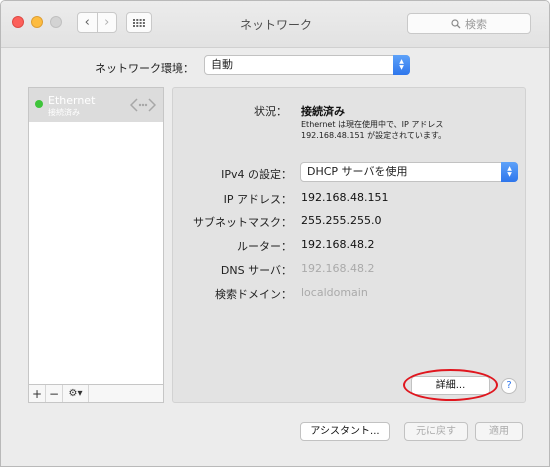  I want to click on ethernet-icon, so click(143, 105).